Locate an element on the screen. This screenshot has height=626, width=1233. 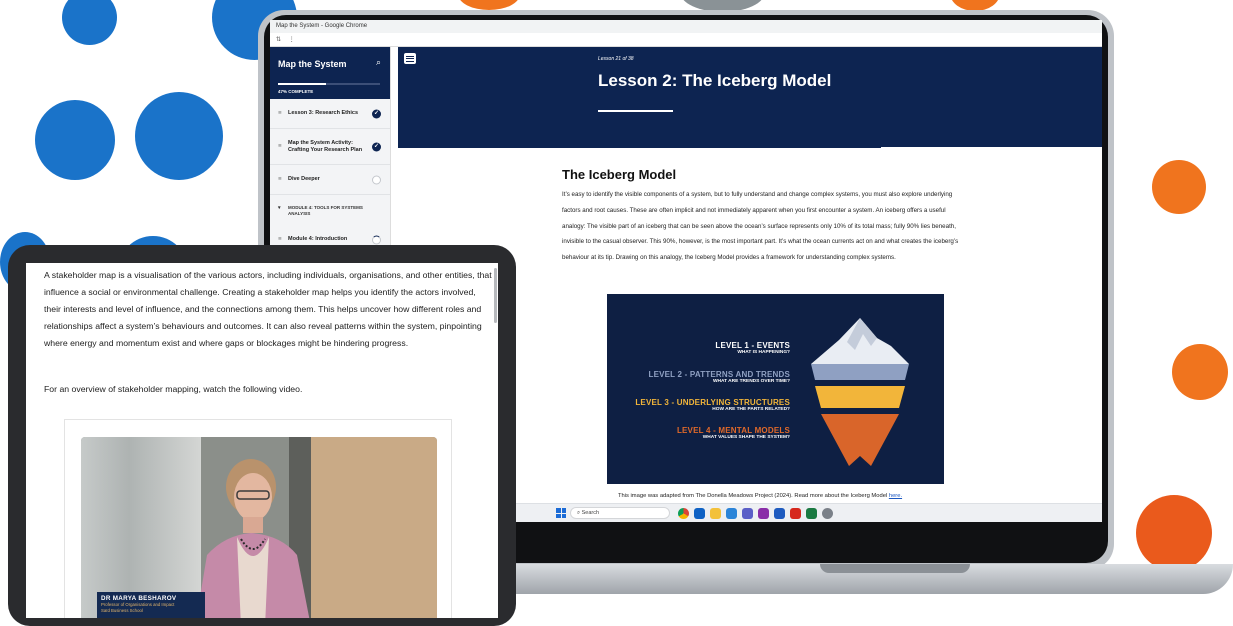
onenote-icon is located at coordinates (763, 513).